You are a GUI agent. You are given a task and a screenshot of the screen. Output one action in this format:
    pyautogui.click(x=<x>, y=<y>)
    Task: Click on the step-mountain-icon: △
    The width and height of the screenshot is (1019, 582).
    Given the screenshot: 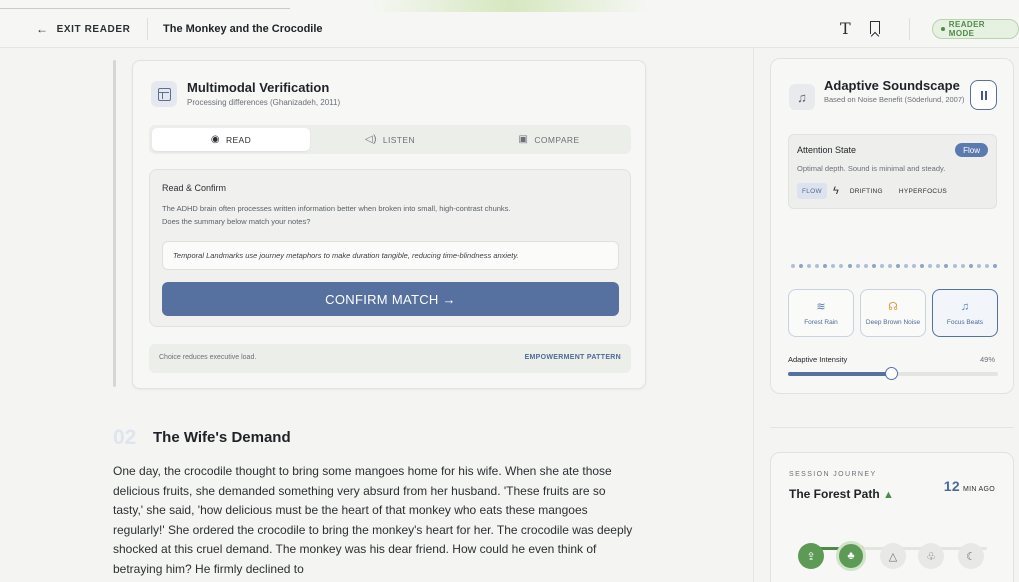 What is the action you would take?
    pyautogui.click(x=893, y=556)
    